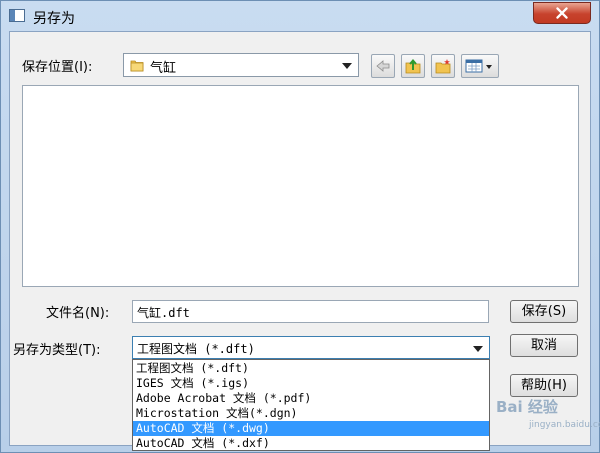 The width and height of the screenshot is (600, 453). What do you see at coordinates (196, 349) in the screenshot?
I see `filetype-value: 工程图文档 (*.dft)` at bounding box center [196, 349].